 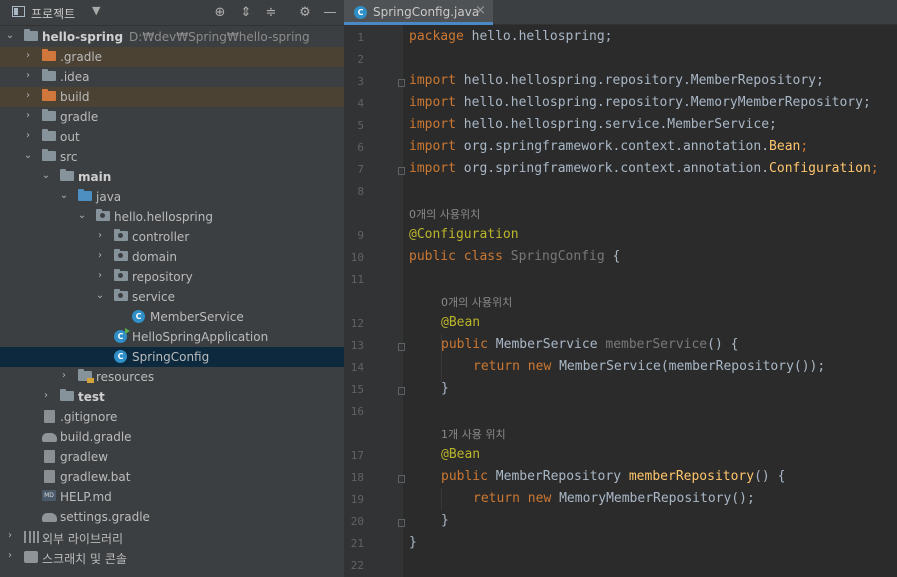 What do you see at coordinates (652, 344) in the screenshot?
I see `method-name: memberService` at bounding box center [652, 344].